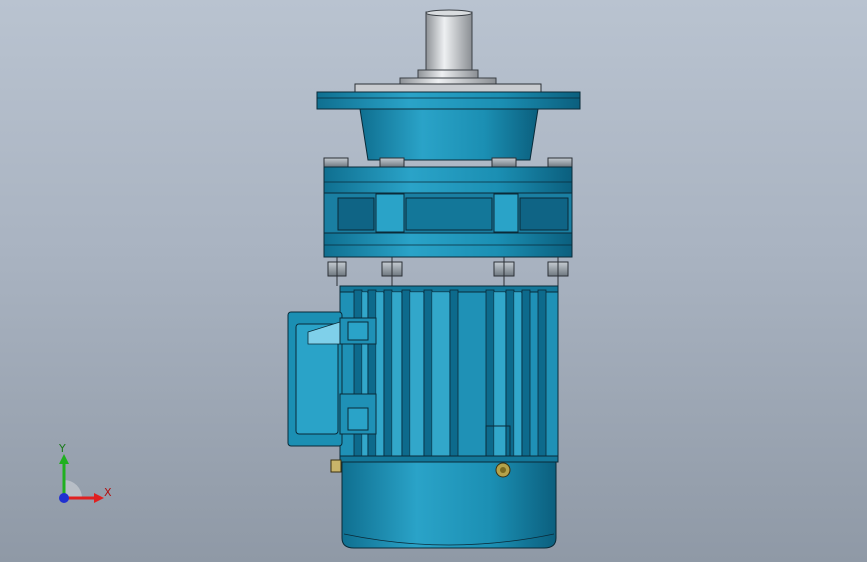 Image resolution: width=867 pixels, height=562 pixels. I want to click on lower-bolts, so click(448, 271).